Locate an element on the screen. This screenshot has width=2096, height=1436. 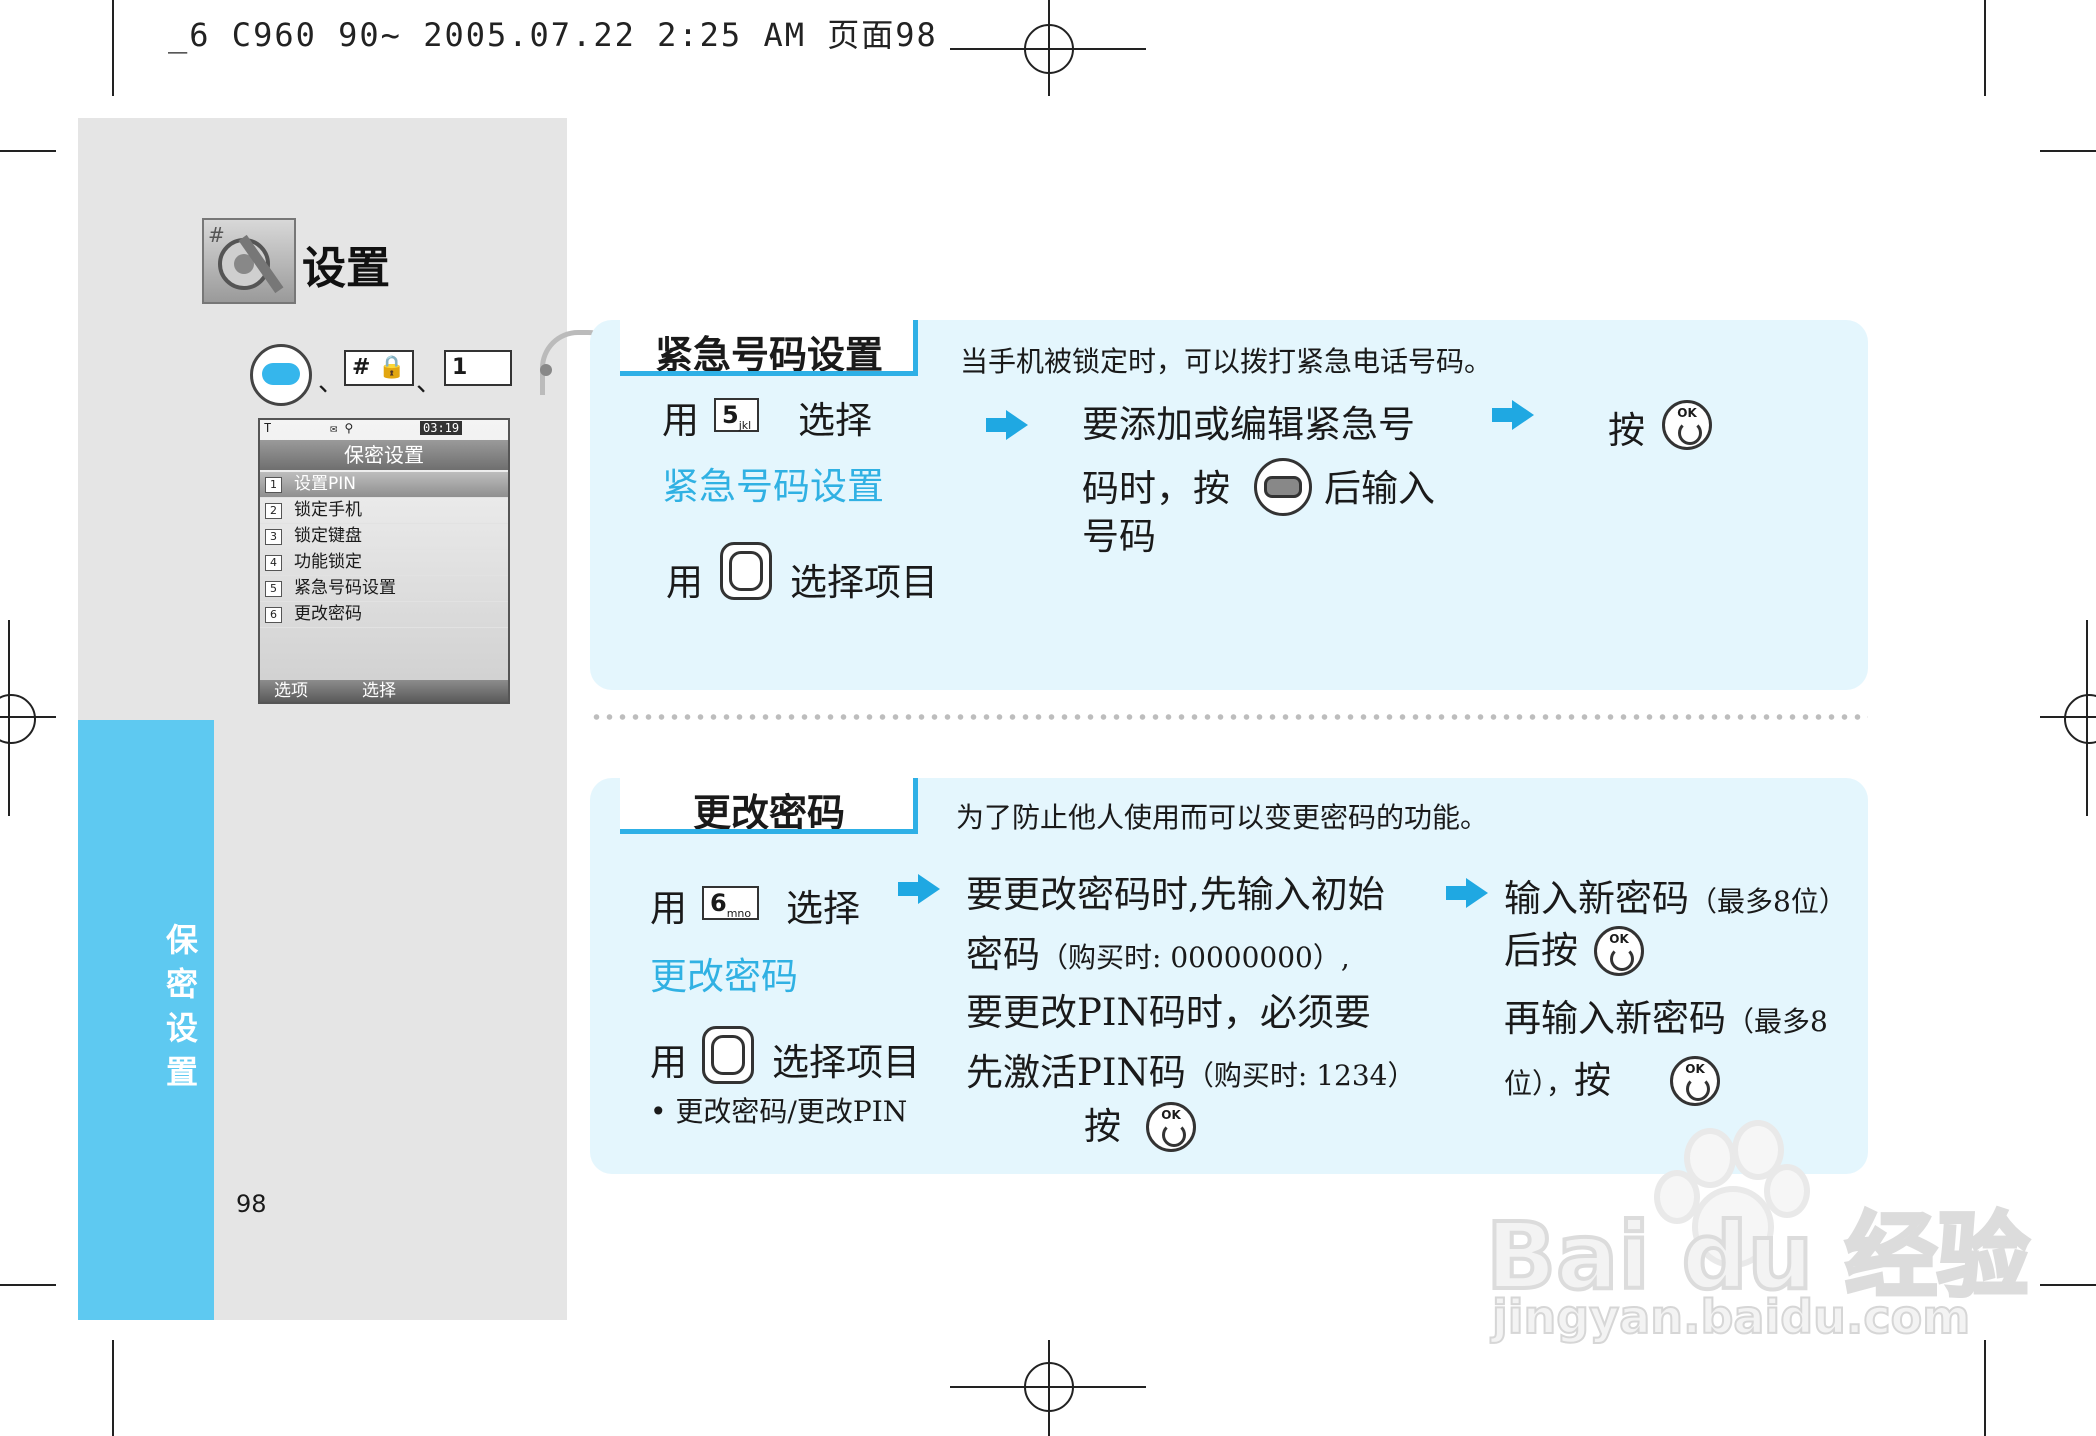
connector-dot is located at coordinates (546, 370).